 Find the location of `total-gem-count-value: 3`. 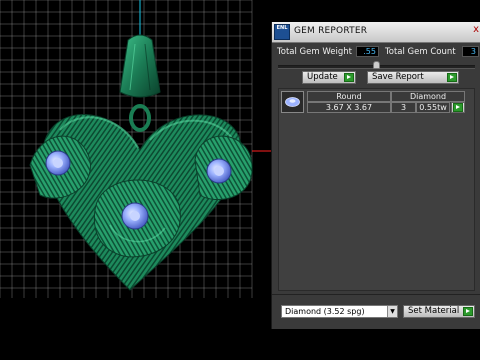

total-gem-count-value: 3 is located at coordinates (470, 51).